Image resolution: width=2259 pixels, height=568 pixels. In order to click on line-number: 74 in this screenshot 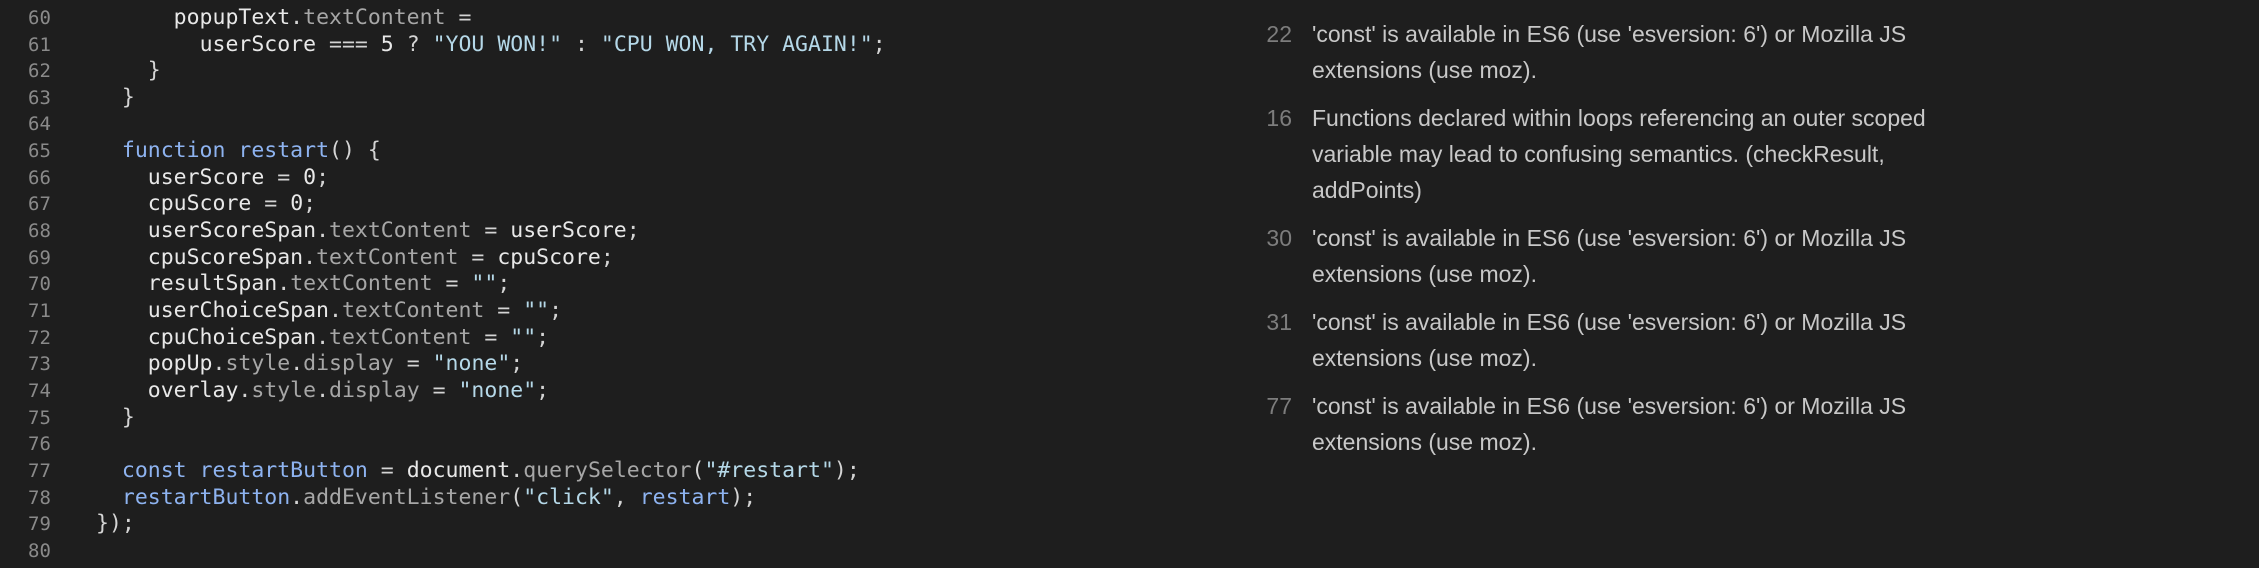, I will do `click(39, 391)`.